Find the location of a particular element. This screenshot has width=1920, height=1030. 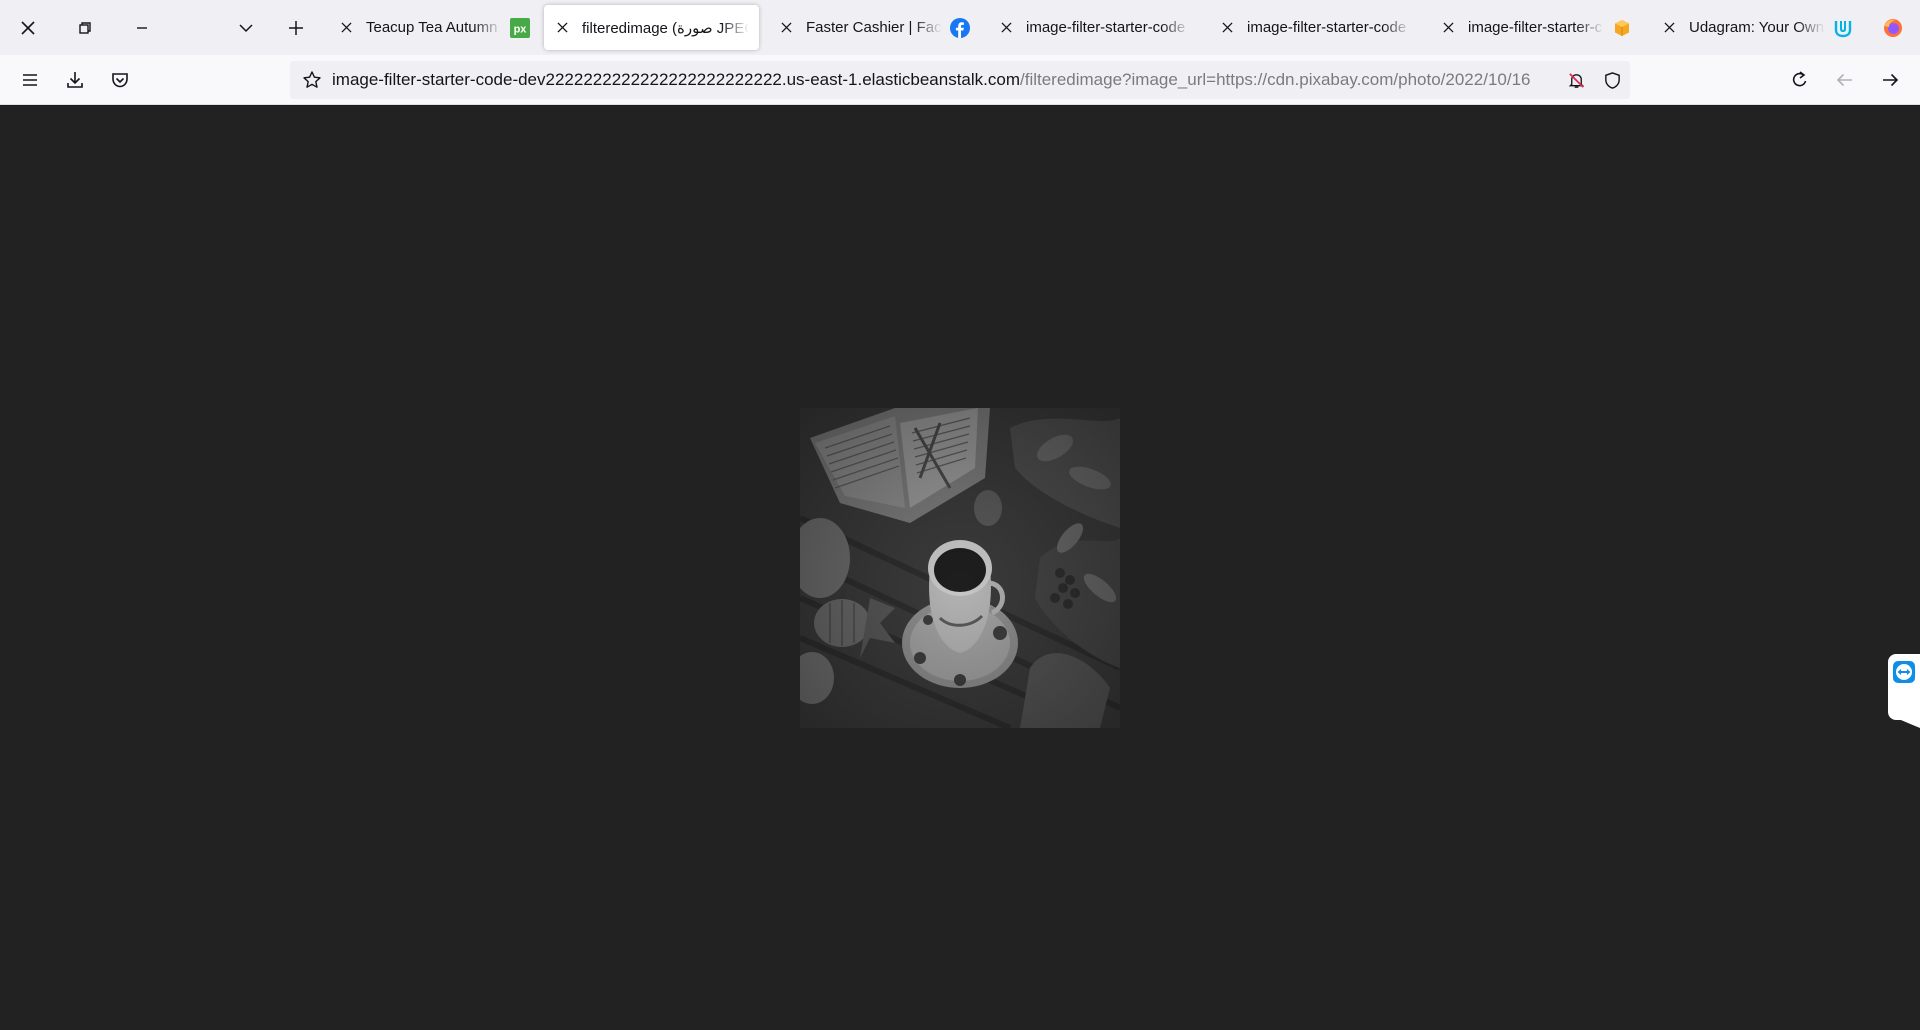

back-button is located at coordinates (1845, 80).